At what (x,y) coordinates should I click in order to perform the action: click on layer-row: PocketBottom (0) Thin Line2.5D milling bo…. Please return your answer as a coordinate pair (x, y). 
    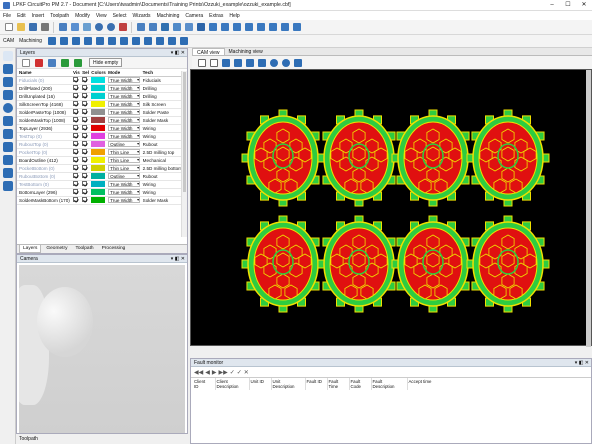
    Looking at the image, I should click on (99, 168).